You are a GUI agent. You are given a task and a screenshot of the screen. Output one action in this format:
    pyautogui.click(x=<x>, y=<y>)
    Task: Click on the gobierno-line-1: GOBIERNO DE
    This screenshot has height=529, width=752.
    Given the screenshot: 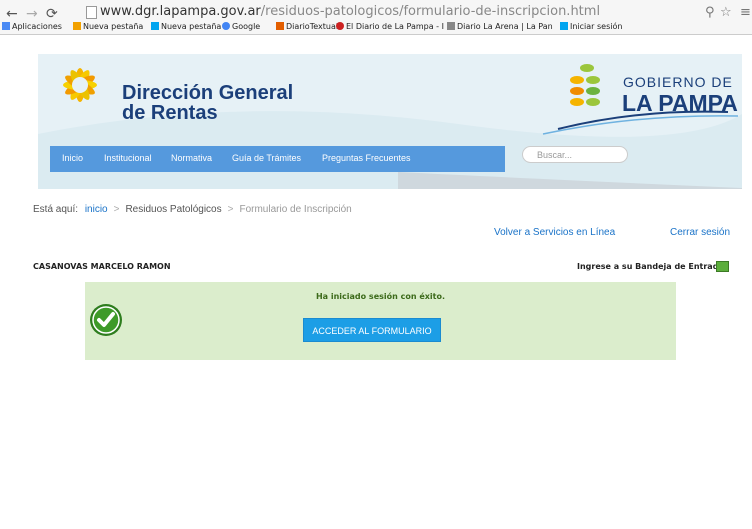 What is the action you would take?
    pyautogui.click(x=678, y=82)
    